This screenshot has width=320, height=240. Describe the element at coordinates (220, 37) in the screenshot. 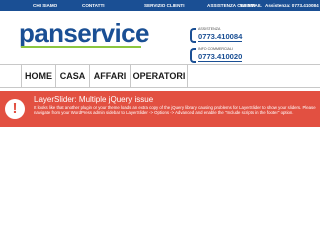

I see `contact-number: 0773.410084` at that location.